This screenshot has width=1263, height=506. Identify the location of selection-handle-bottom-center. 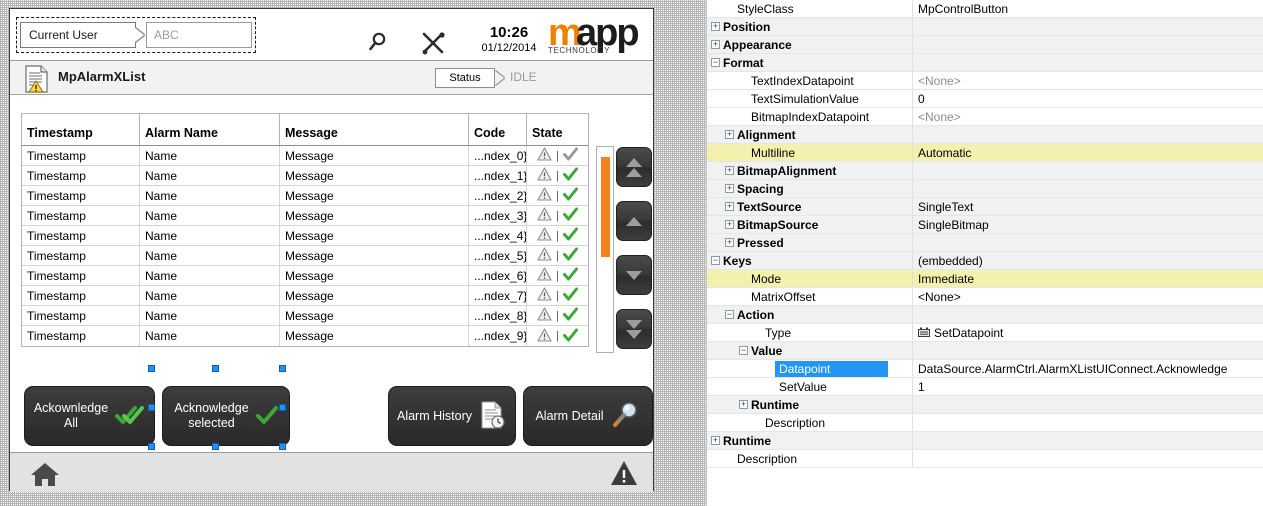
(215, 446).